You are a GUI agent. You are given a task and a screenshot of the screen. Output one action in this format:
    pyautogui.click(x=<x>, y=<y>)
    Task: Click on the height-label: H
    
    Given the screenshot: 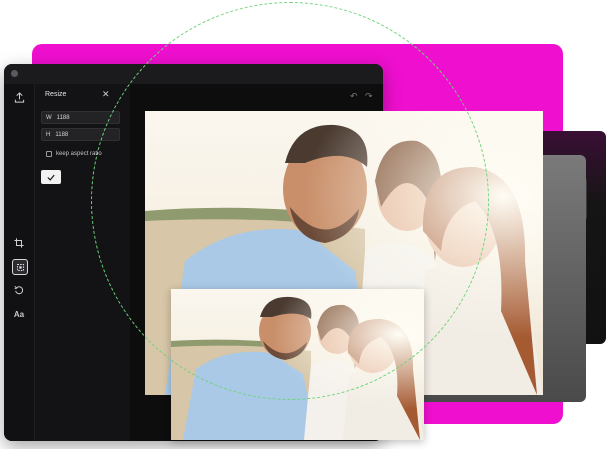 What is the action you would take?
    pyautogui.click(x=48, y=134)
    